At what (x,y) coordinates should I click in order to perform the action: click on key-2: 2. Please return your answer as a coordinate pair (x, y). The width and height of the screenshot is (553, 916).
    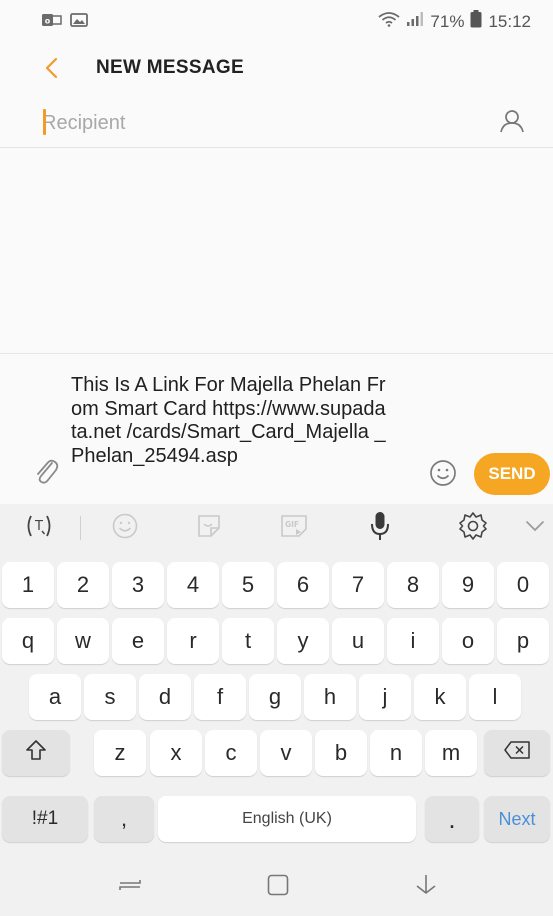
    Looking at the image, I should click on (83, 585).